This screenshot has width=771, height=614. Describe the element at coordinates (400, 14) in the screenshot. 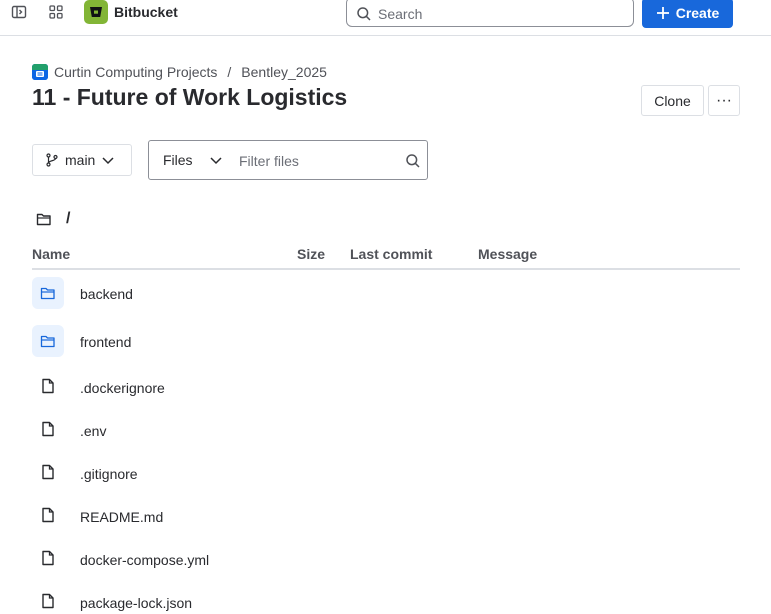

I see `search-placeholder: Search` at that location.